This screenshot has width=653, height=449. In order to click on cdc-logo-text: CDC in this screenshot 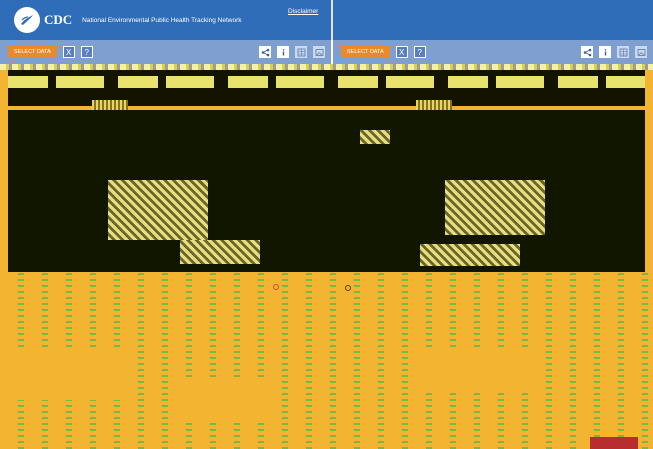, I will do `click(58, 19)`.